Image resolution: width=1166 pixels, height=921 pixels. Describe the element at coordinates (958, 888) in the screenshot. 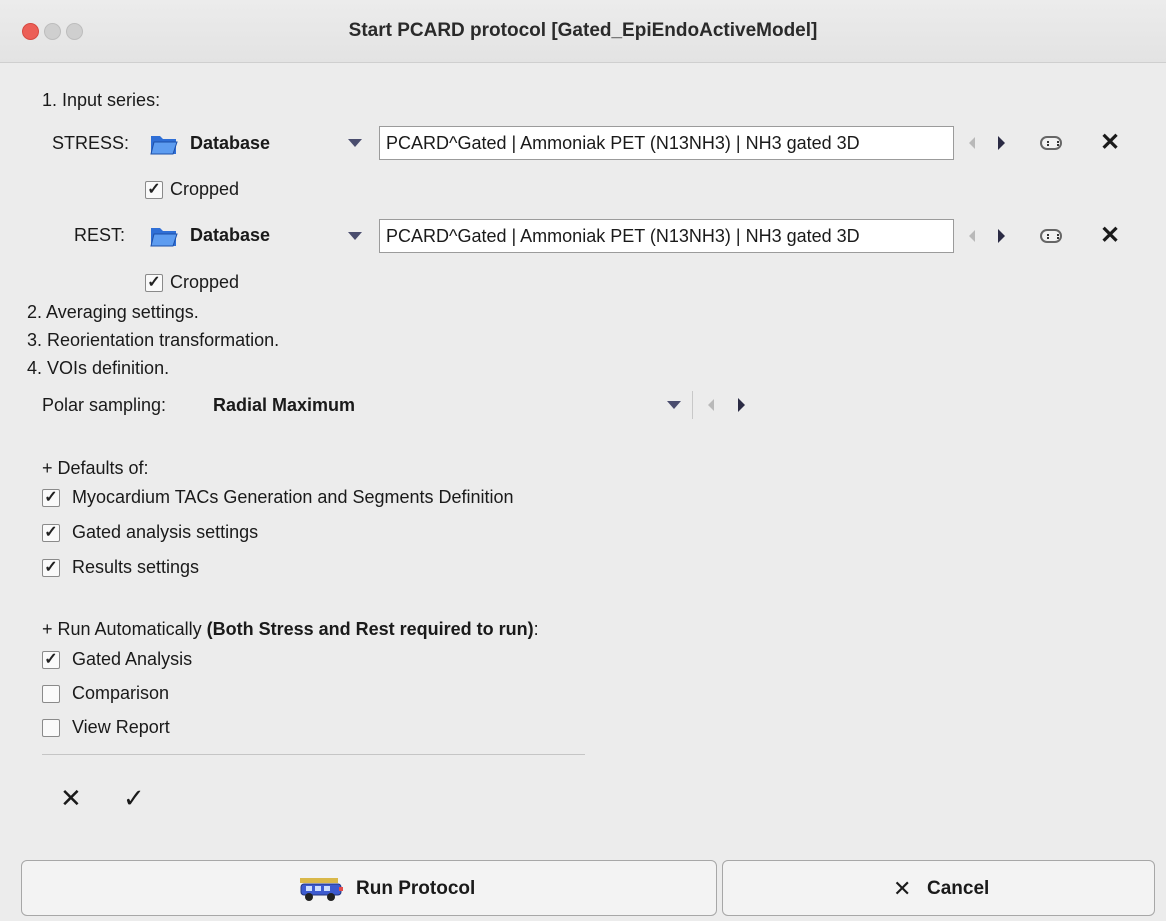

I see `cancel-label: Cancel` at that location.